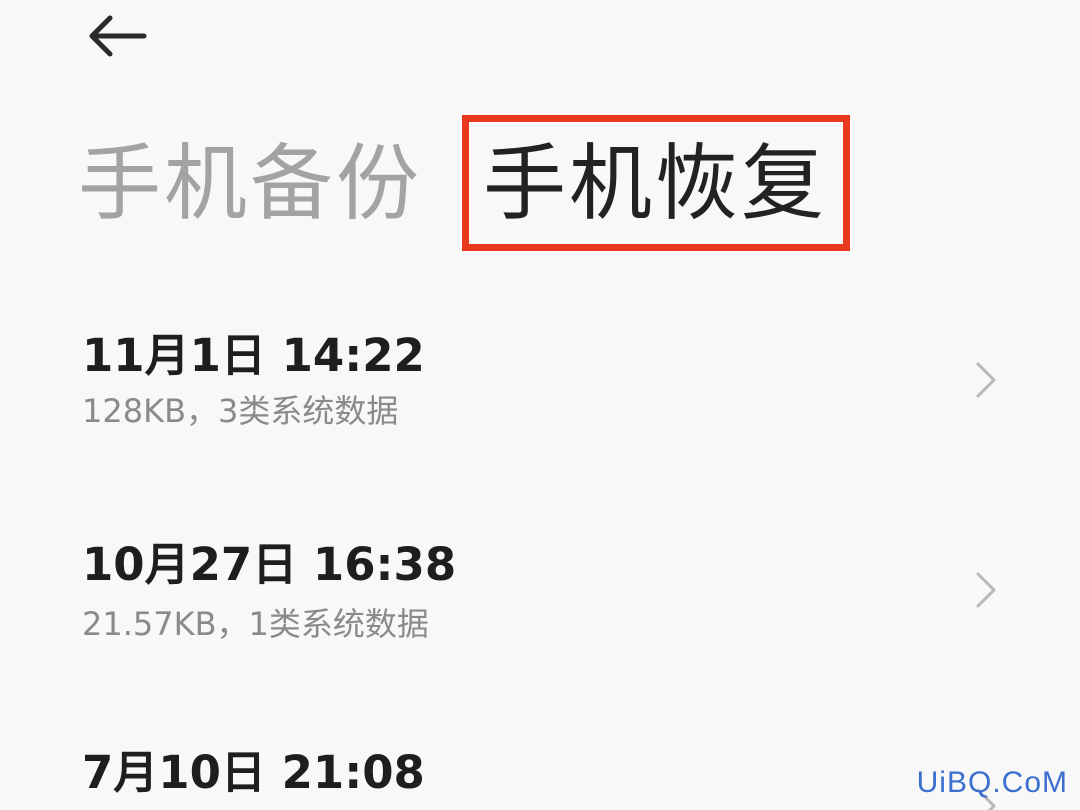  What do you see at coordinates (253, 355) in the screenshot?
I see `backup-date-title: 11月1日 14:22` at bounding box center [253, 355].